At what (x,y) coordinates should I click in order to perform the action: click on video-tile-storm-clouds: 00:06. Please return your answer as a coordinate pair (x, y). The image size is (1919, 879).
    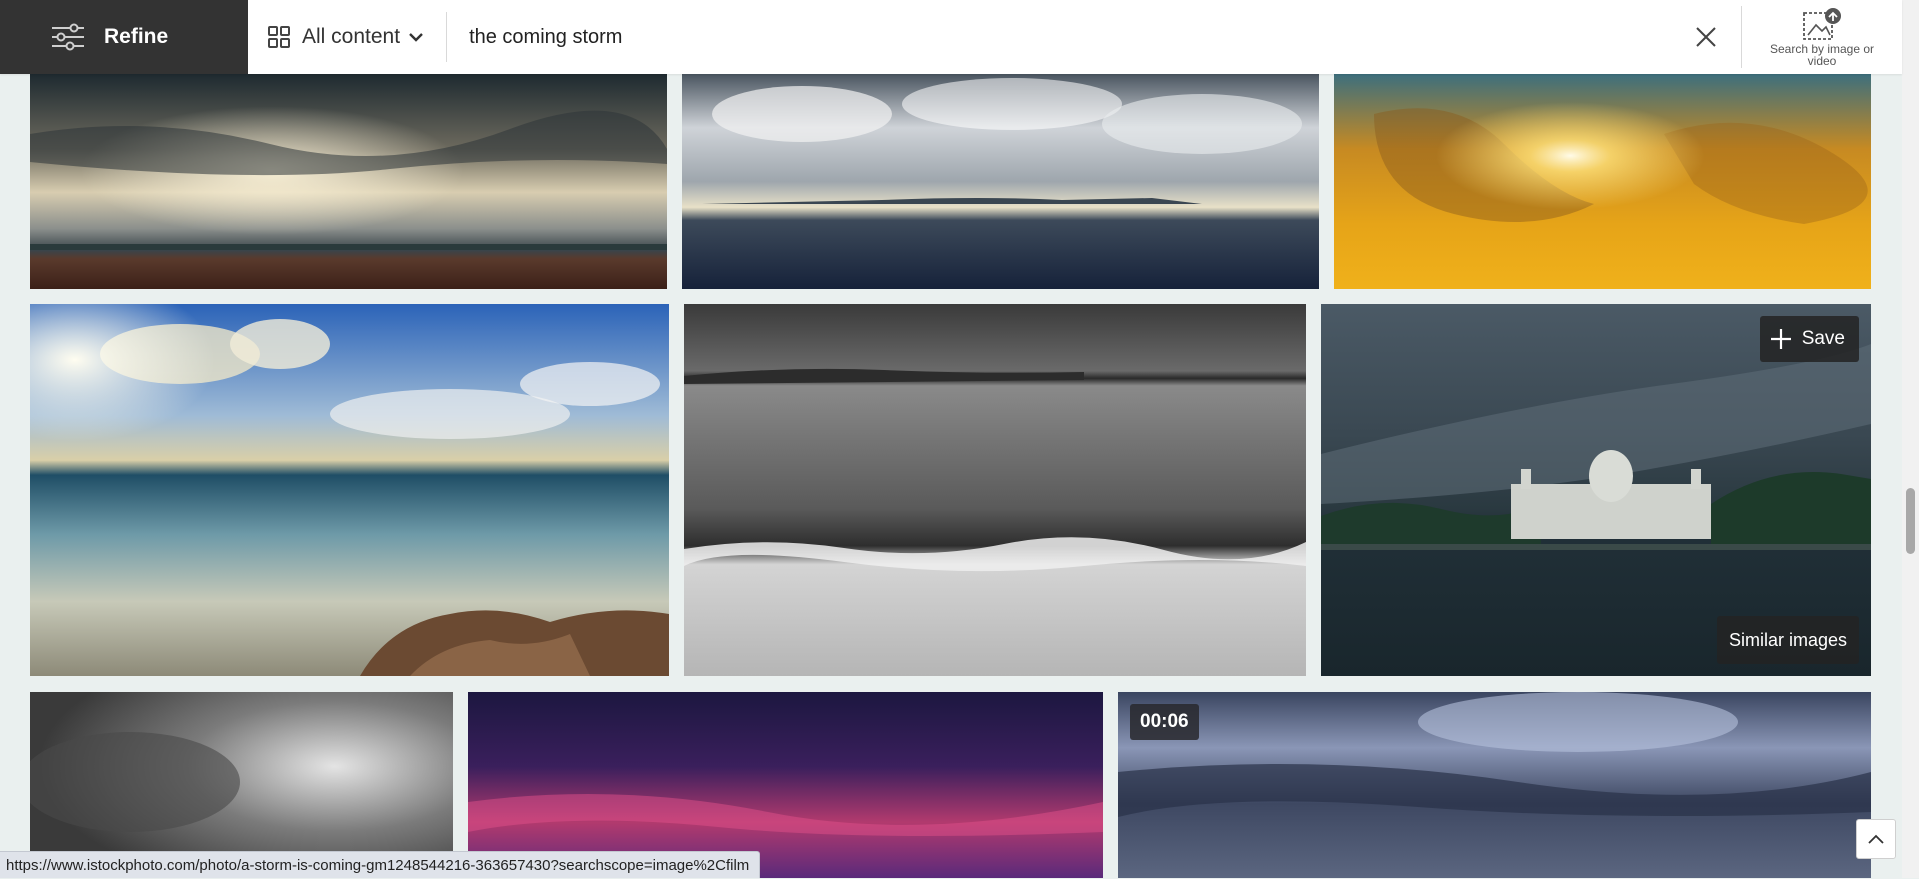
    Looking at the image, I should click on (1494, 785).